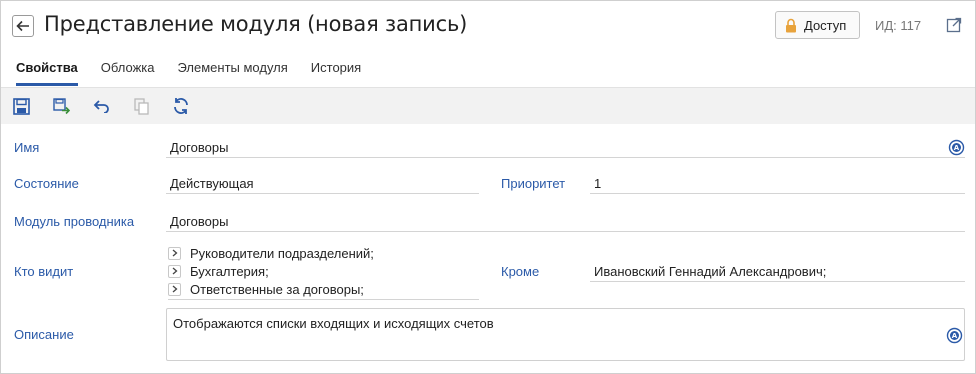 This screenshot has width=976, height=374. I want to click on list-item: Ответственные за договоры;, so click(323, 289).